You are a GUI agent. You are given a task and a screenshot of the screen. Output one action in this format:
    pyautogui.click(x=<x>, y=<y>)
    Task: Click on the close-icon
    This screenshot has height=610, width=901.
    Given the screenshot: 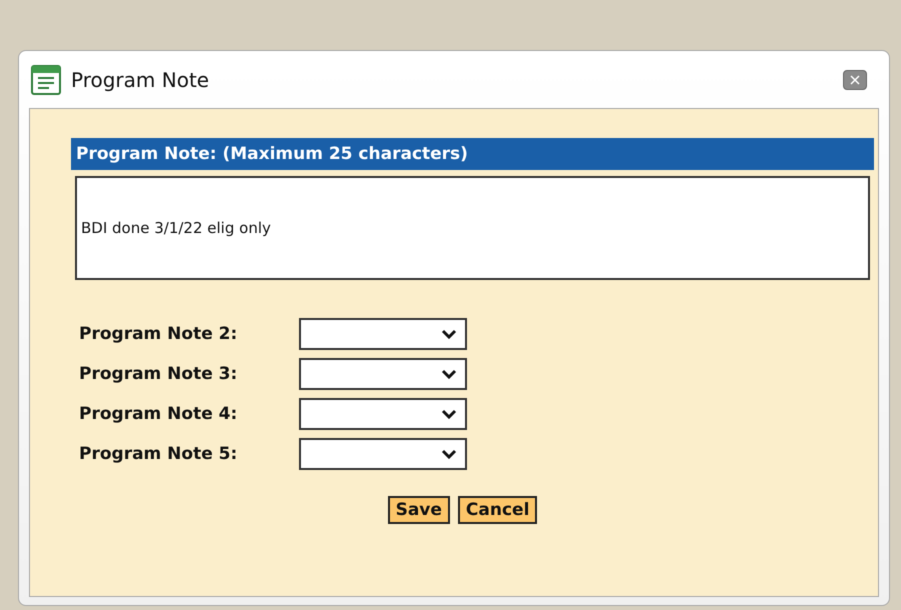 What is the action you would take?
    pyautogui.click(x=855, y=79)
    